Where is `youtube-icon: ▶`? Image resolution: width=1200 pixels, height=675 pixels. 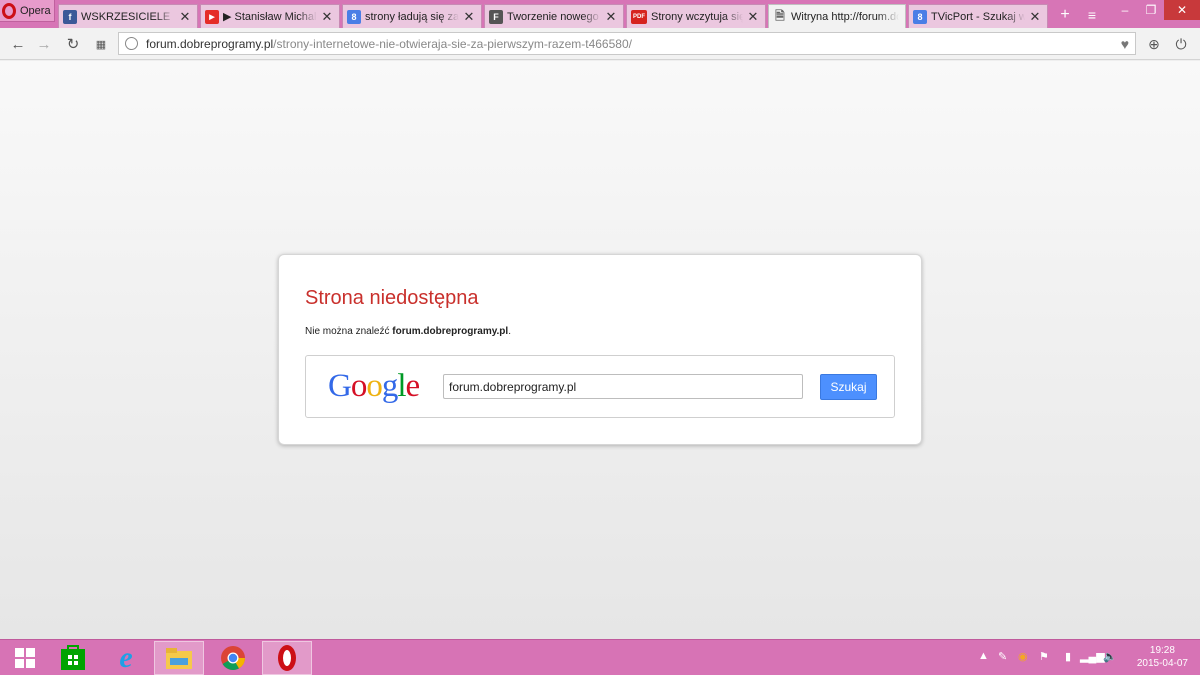
youtube-icon: ▶ is located at coordinates (212, 16).